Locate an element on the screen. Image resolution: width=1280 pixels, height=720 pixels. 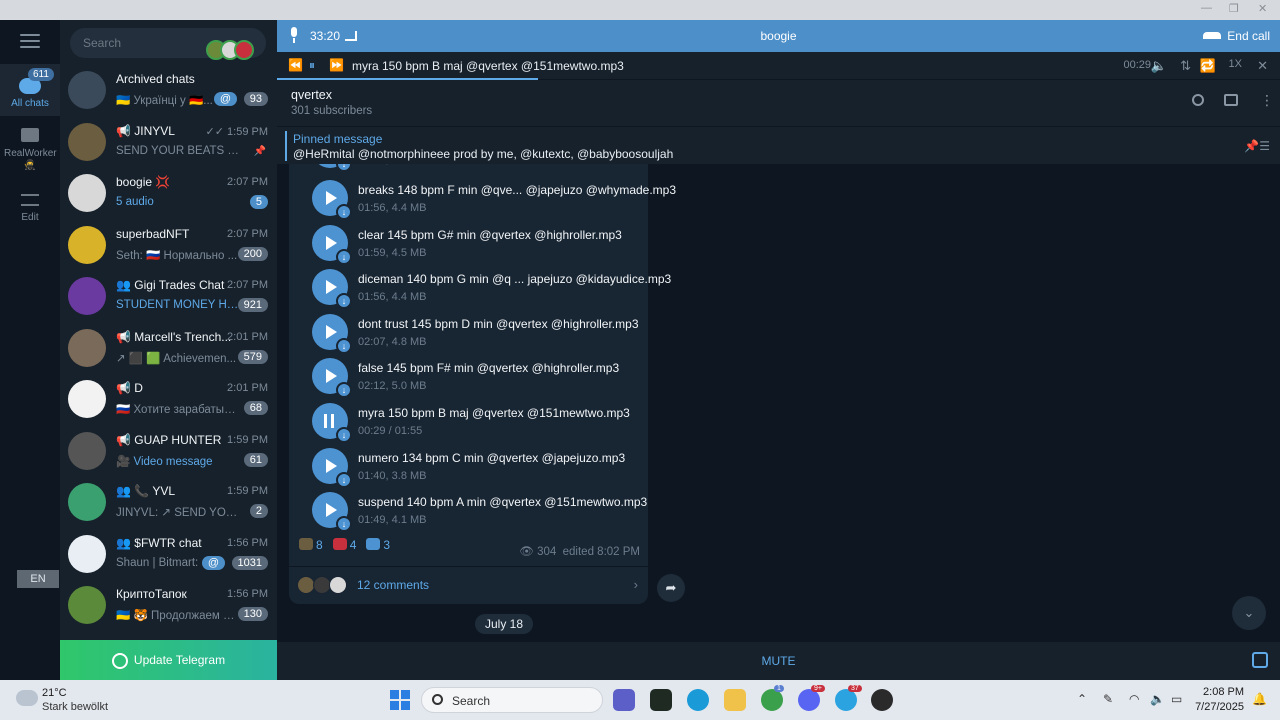
chat-header: qvertex 301 subscribers ⋮ is located at coordinates (778, 103).